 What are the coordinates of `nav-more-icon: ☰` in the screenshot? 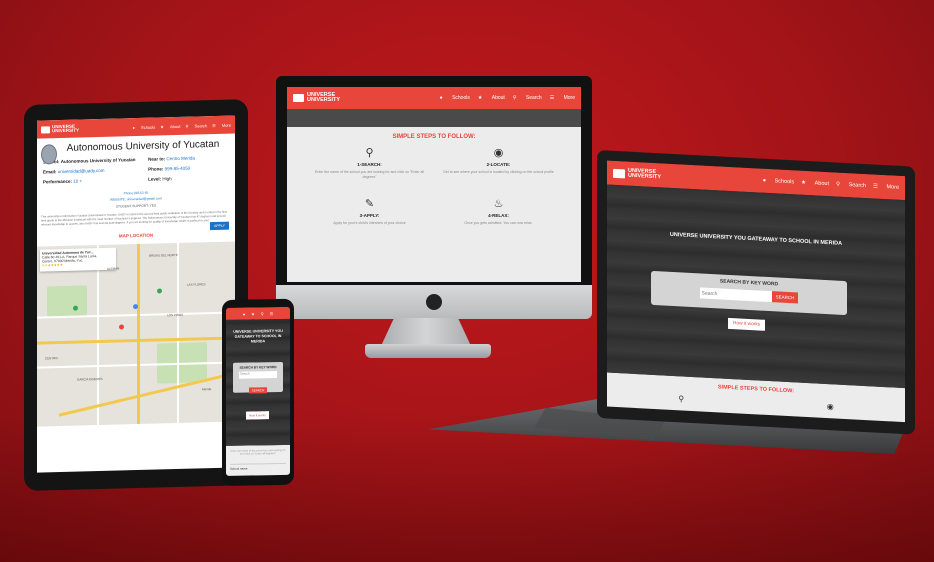 It's located at (272, 313).